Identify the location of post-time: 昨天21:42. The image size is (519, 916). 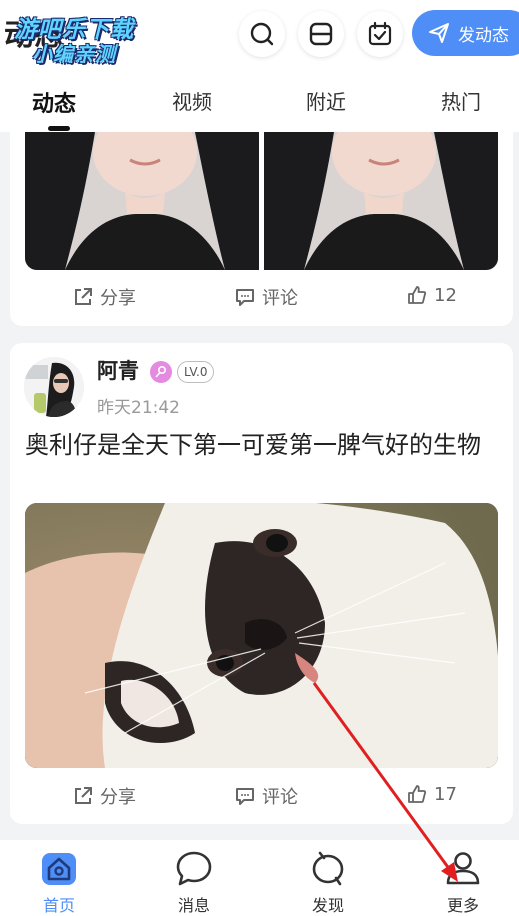
(138, 408).